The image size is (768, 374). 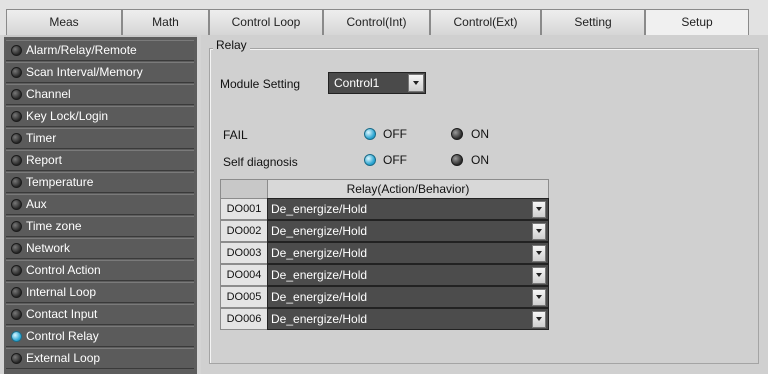 What do you see at coordinates (54, 226) in the screenshot?
I see `sidebar-item-label: Time zone` at bounding box center [54, 226].